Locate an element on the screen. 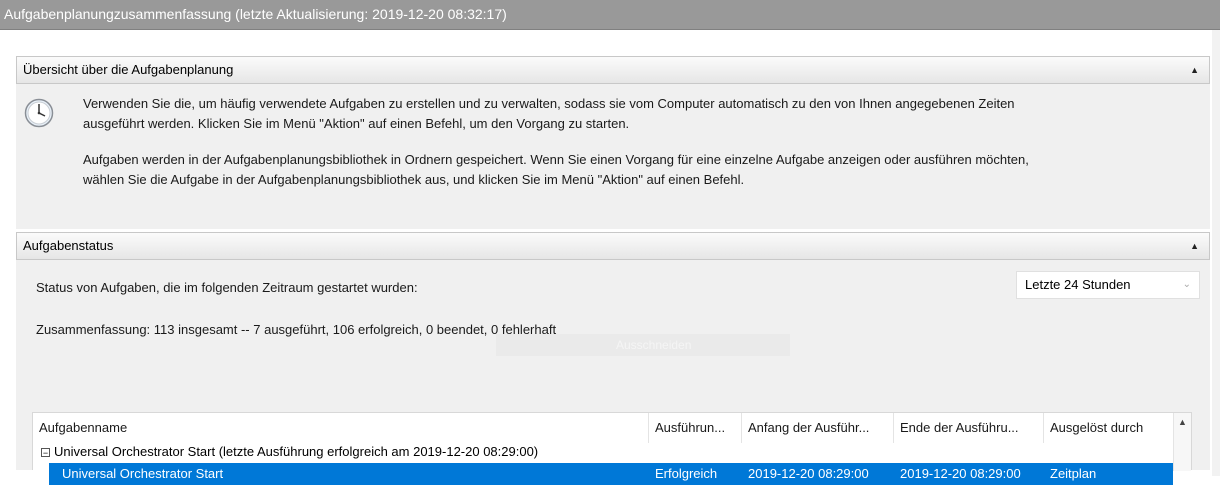 This screenshot has height=485, width=1220. period-dropdown-value: Letzte 24 Stunden is located at coordinates (1078, 284).